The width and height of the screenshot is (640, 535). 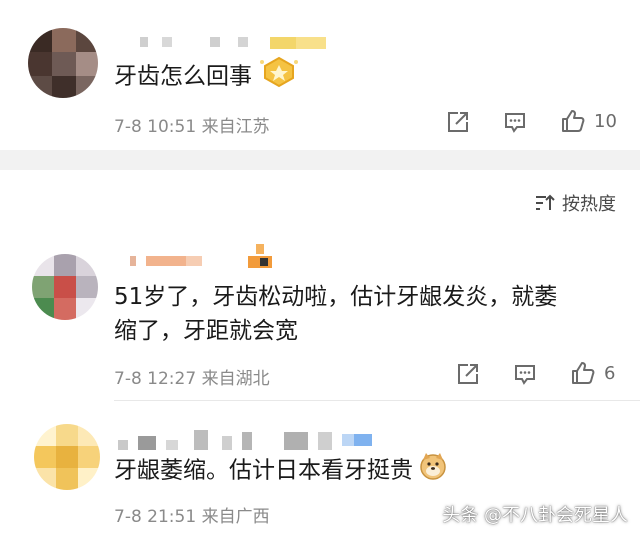 I want to click on comment-text-line-2: 缩了，牙距就会宽, so click(x=206, y=331).